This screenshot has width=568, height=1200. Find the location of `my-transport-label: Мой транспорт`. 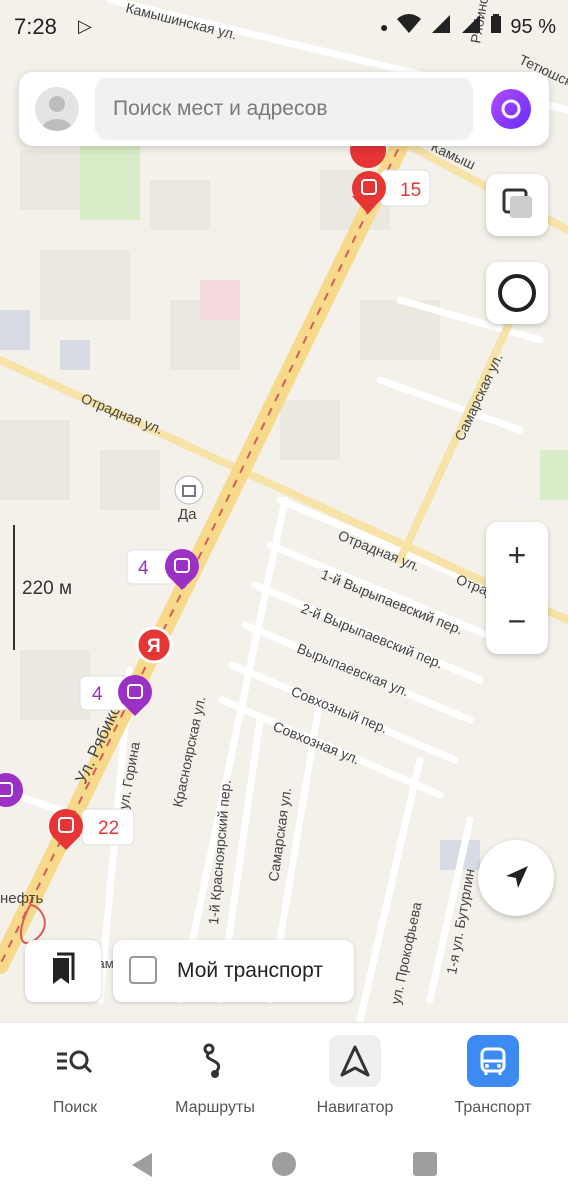

my-transport-label: Мой транспорт is located at coordinates (250, 970).